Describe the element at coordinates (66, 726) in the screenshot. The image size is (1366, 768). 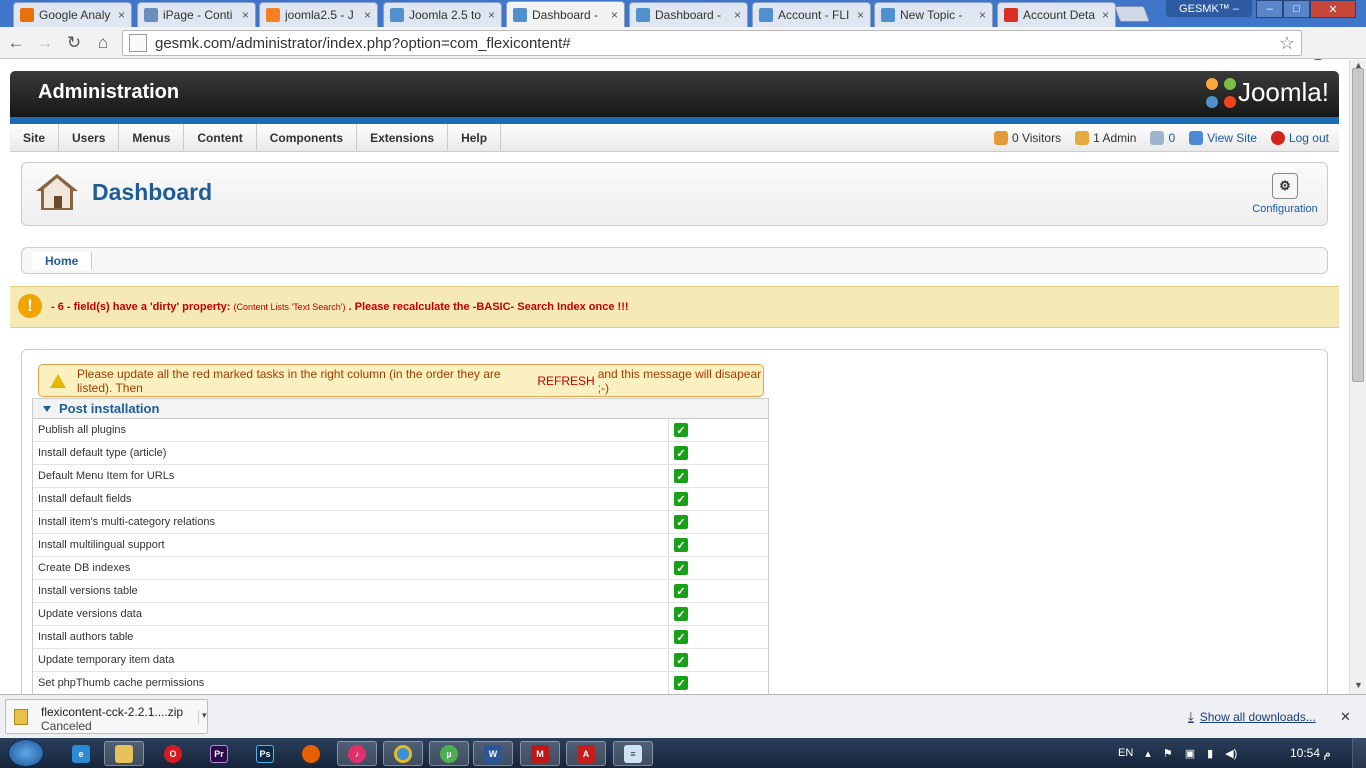
I see `download-status: Canceled` at that location.